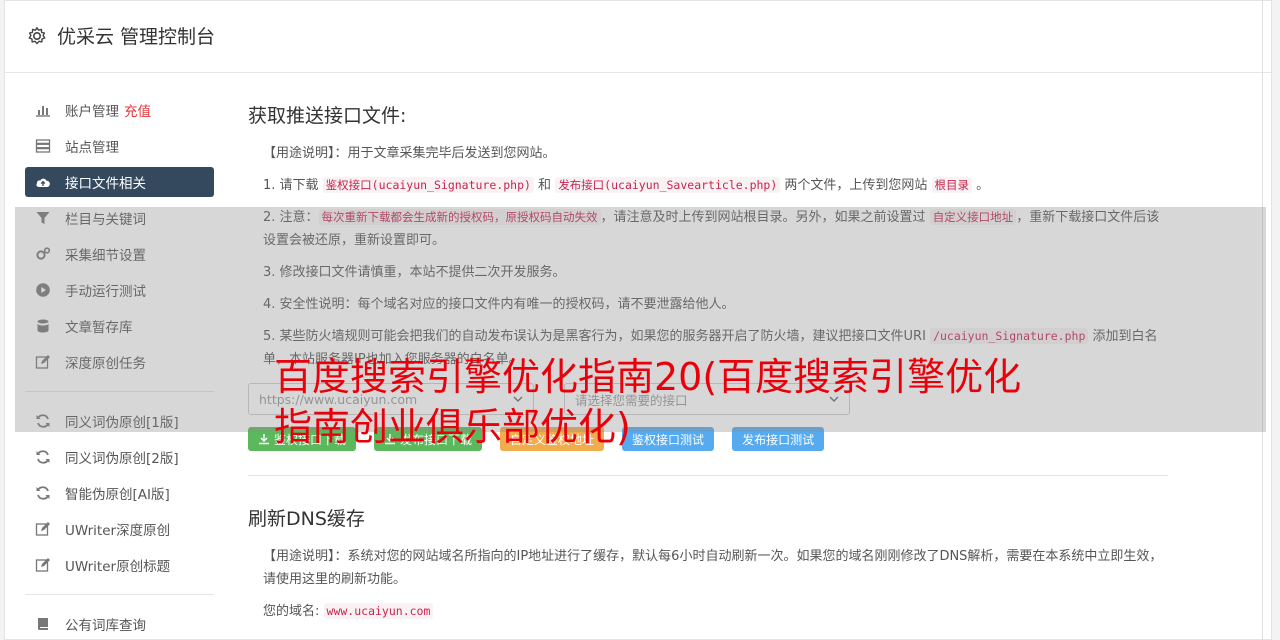 Image resolution: width=1280 pixels, height=640 pixels. I want to click on sidebar-item-ai-rewrite: 智能伪原创[AI版], so click(119, 493).